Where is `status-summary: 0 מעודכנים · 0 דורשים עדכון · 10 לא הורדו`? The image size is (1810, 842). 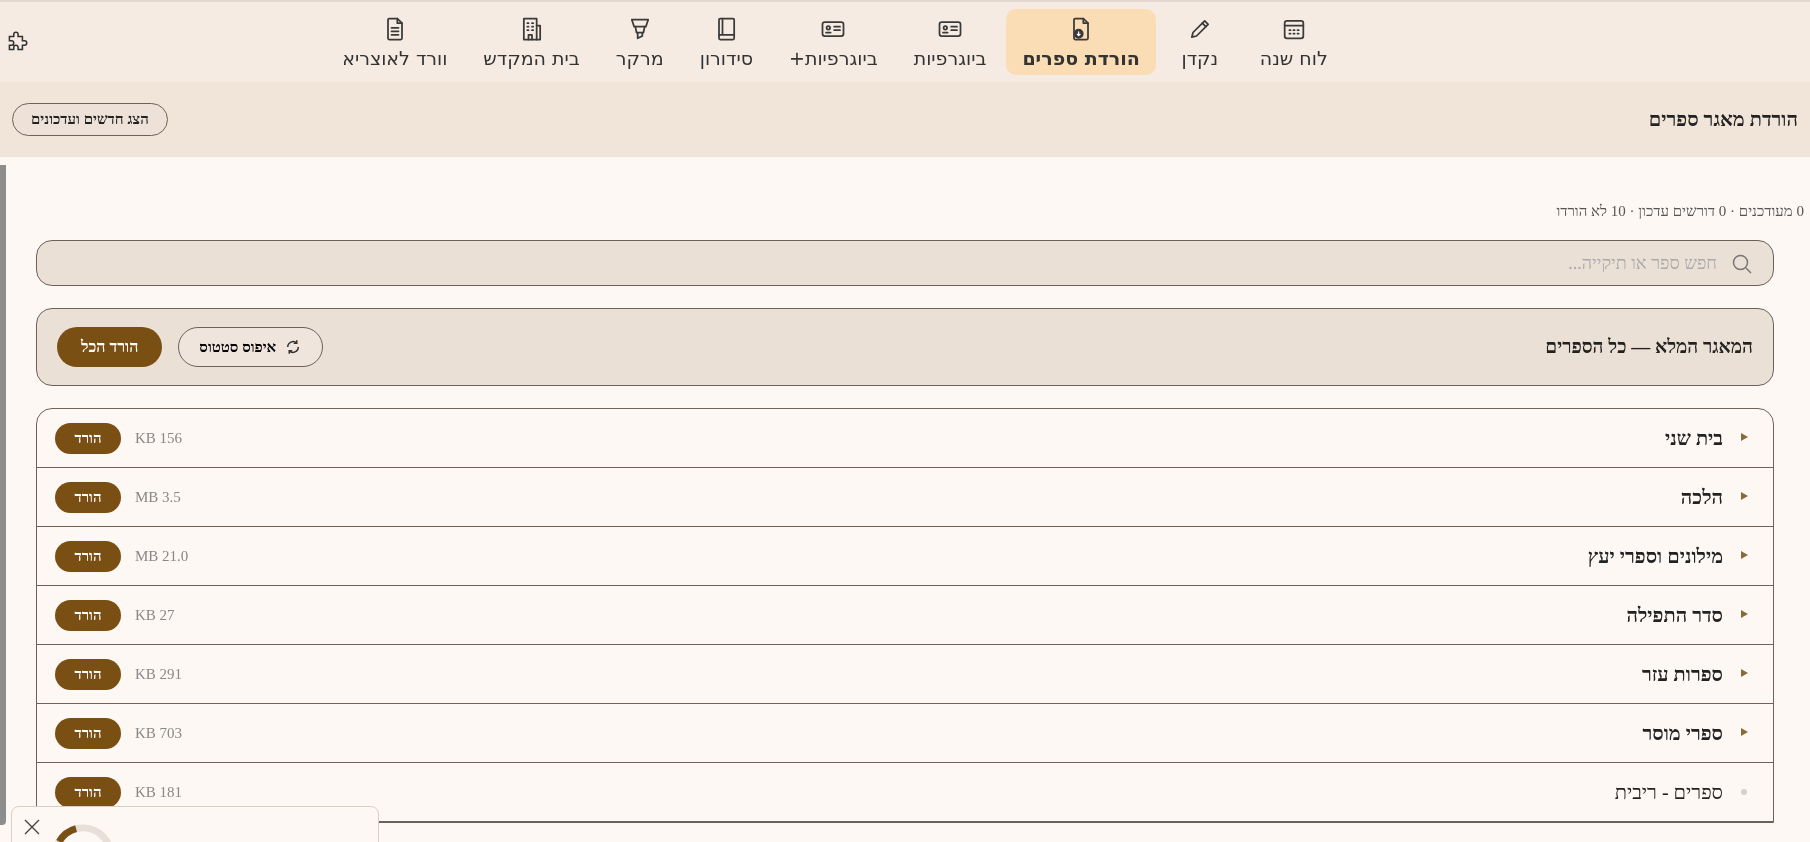 status-summary: 0 מעודכנים · 0 דורשים עדכון · 10 לא הורדו is located at coordinates (1679, 211).